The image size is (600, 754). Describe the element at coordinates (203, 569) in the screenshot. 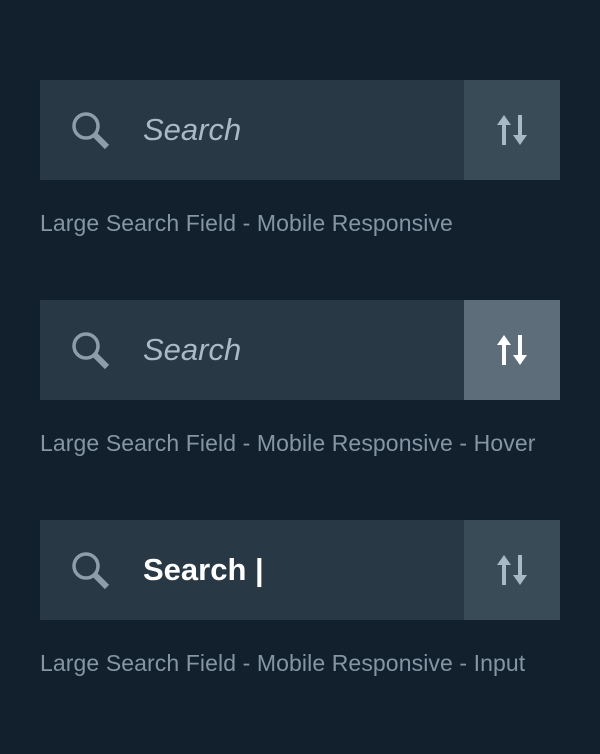

I see `search-input-value: Search |` at that location.